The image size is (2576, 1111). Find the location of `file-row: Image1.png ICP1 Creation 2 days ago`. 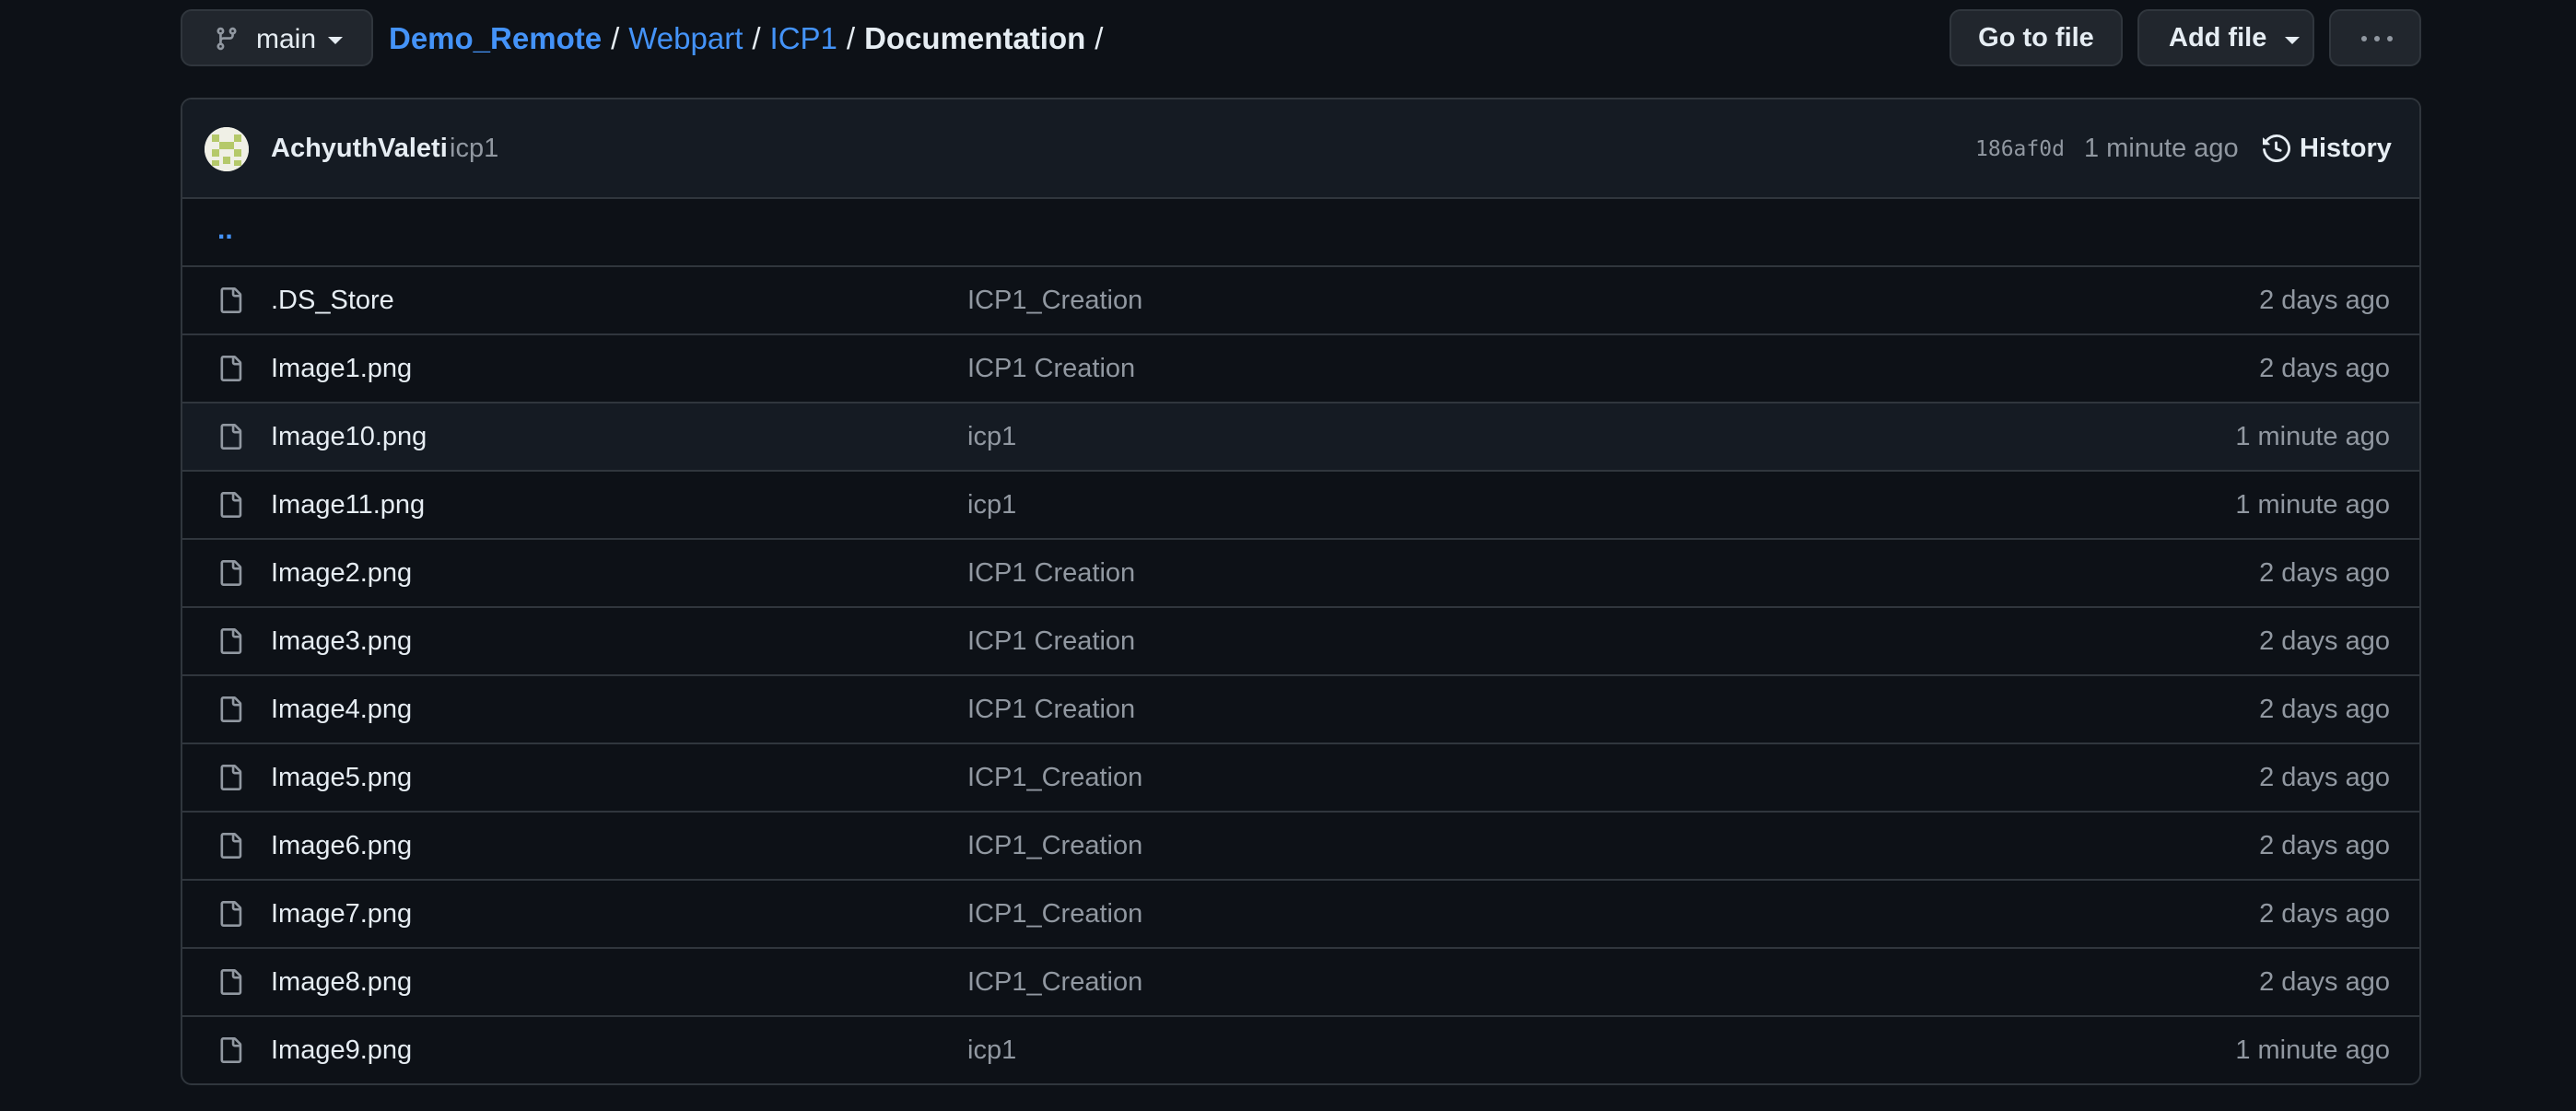

file-row: Image1.png ICP1 Creation 2 days ago is located at coordinates (1300, 369).